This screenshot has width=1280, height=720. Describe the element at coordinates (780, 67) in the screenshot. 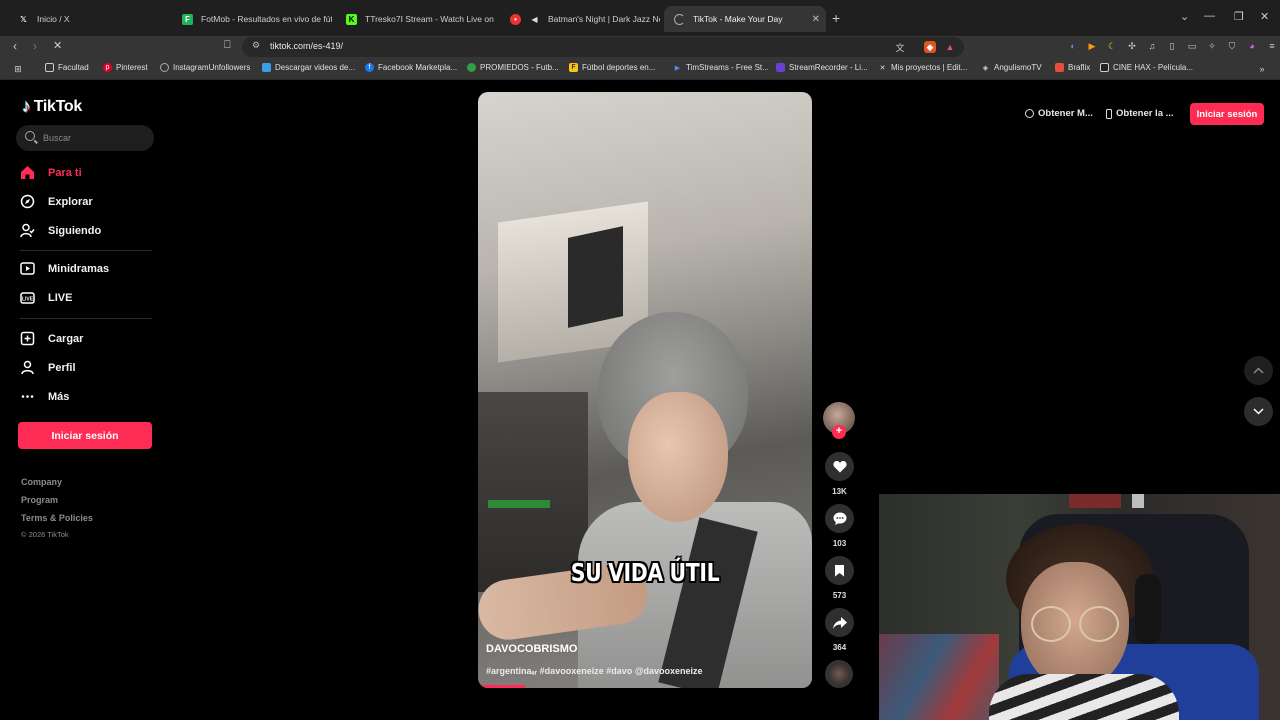

I see `streamrecorder-icon` at that location.